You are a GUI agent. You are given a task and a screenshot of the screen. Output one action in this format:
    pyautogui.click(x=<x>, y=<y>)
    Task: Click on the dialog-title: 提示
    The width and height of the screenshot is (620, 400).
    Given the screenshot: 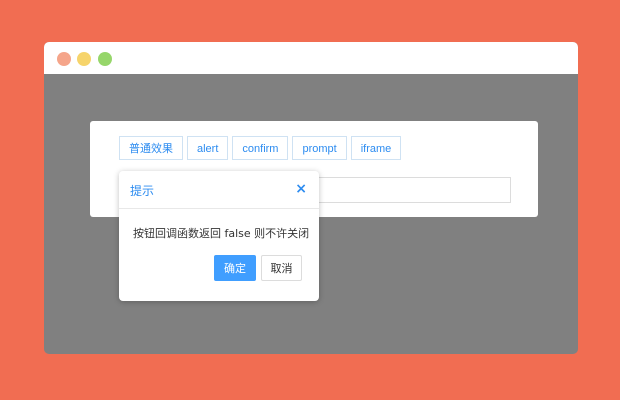 What is the action you would take?
    pyautogui.click(x=142, y=191)
    